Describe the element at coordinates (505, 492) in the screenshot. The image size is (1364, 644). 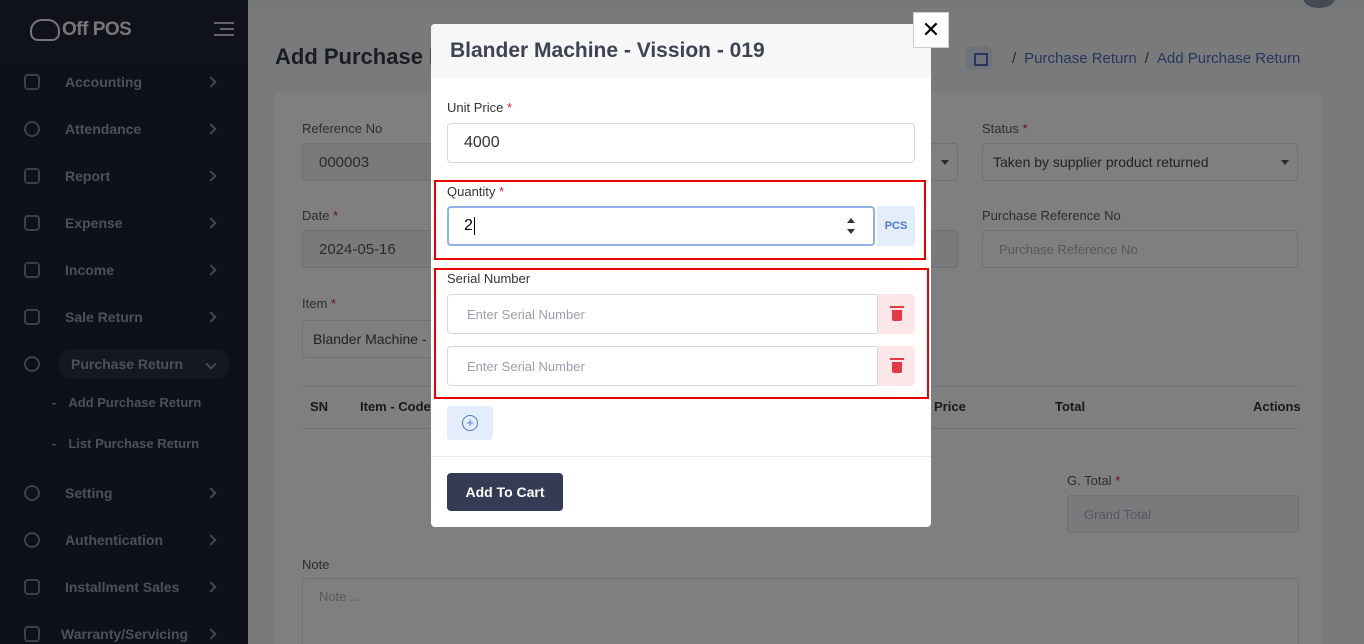
I see `add-to-cart-button: Add To Cart` at that location.